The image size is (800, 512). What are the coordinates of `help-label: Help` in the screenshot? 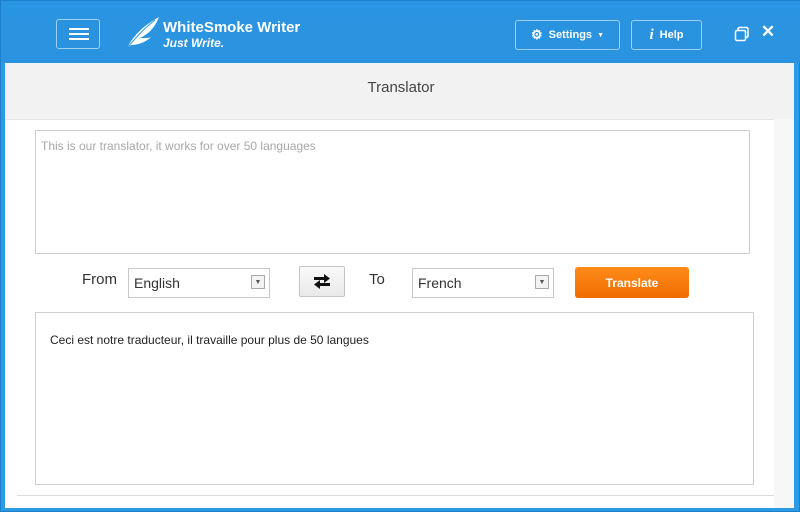 It's located at (671, 35).